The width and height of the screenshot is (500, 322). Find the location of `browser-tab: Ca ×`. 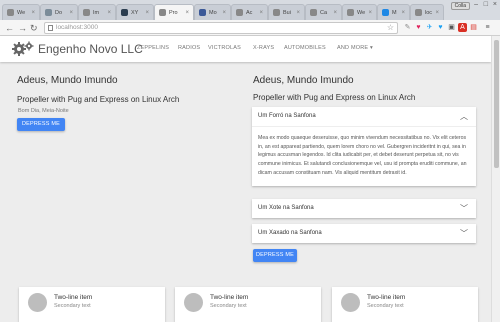

browser-tab: Ca × is located at coordinates (323, 12).